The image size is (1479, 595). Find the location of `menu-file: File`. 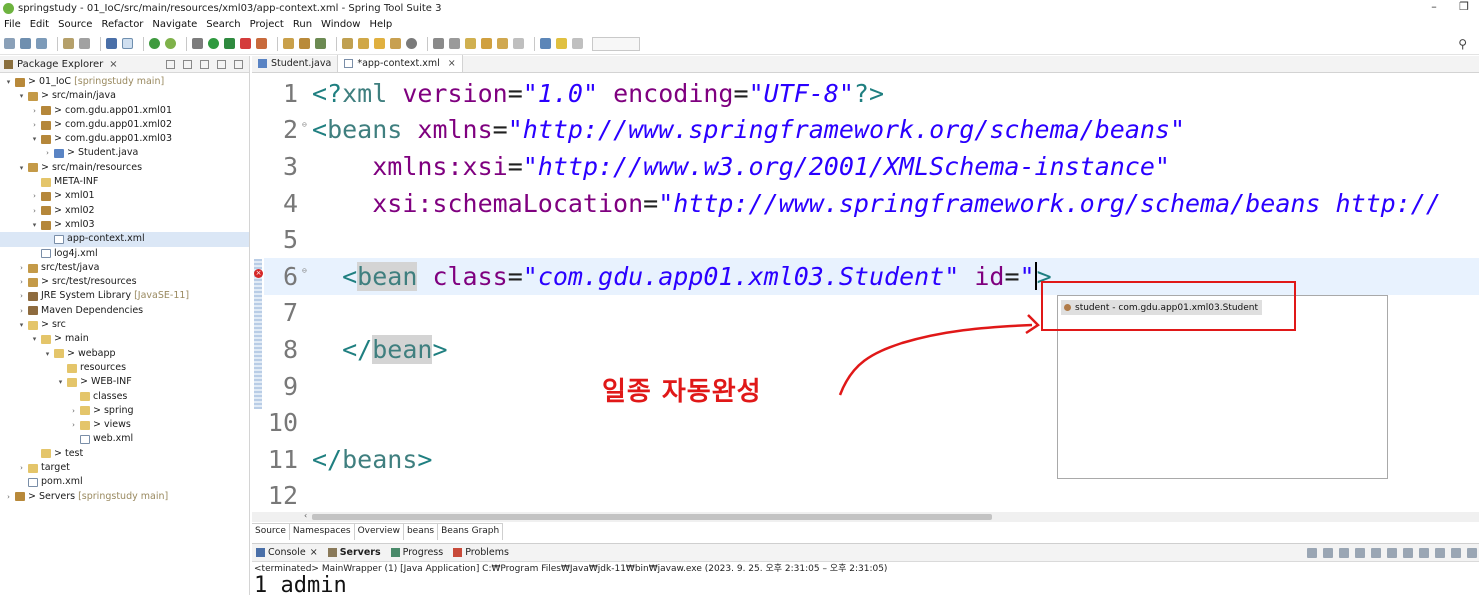

menu-file: File is located at coordinates (12, 24).